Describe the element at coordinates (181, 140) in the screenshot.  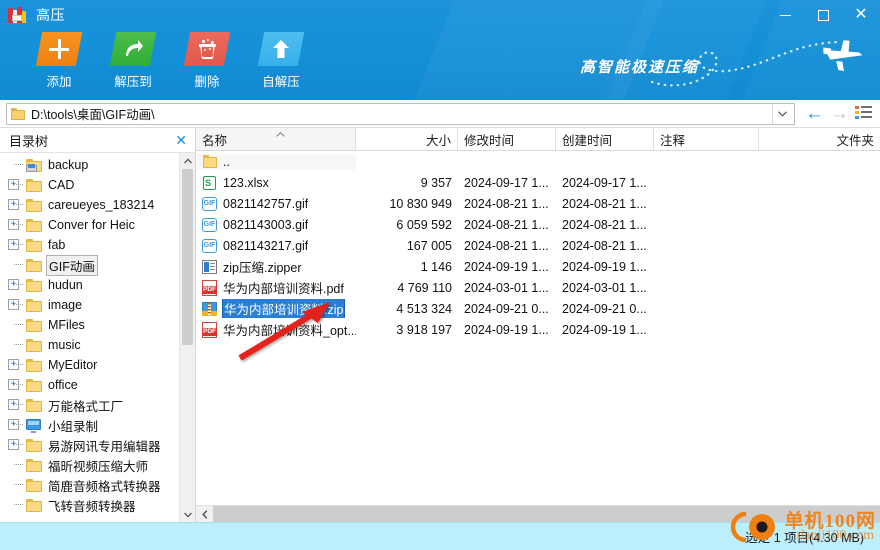
I see `close-icon: ✕` at that location.